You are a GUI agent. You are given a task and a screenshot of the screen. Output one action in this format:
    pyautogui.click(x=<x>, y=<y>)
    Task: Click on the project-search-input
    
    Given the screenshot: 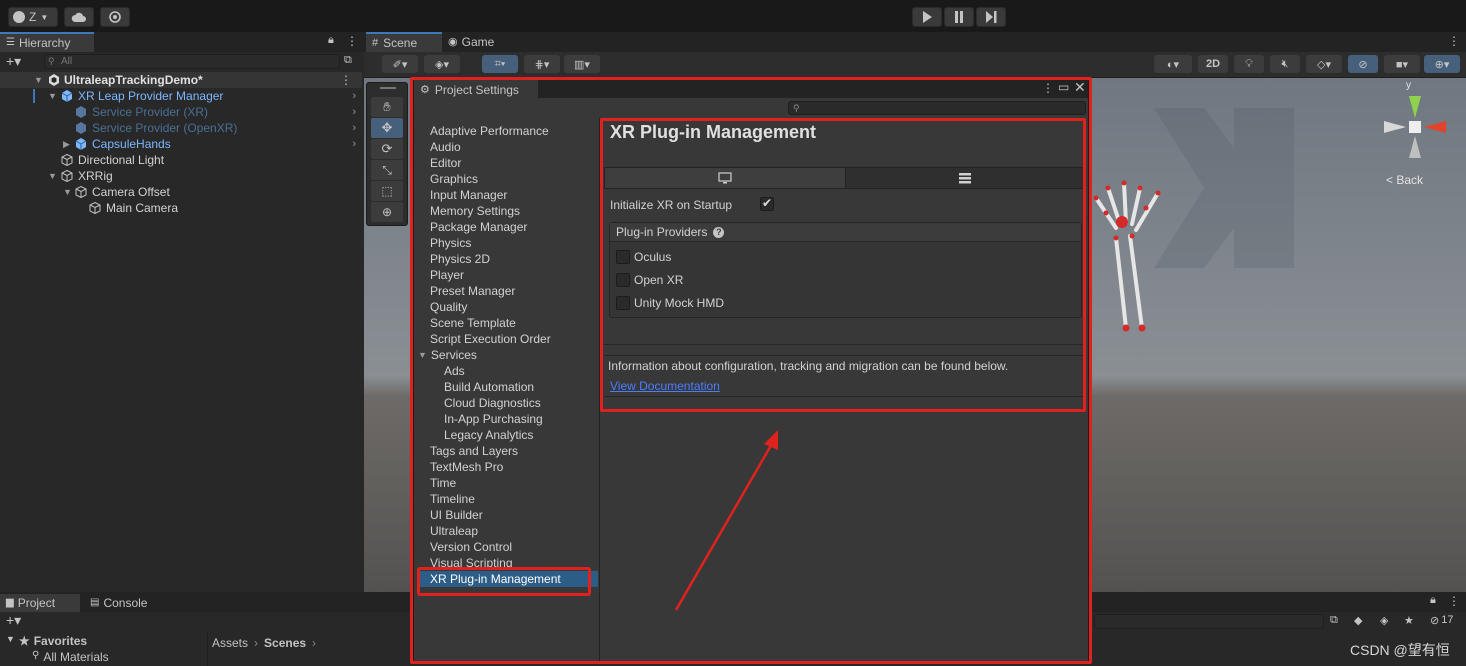 What is the action you would take?
    pyautogui.click(x=1209, y=621)
    